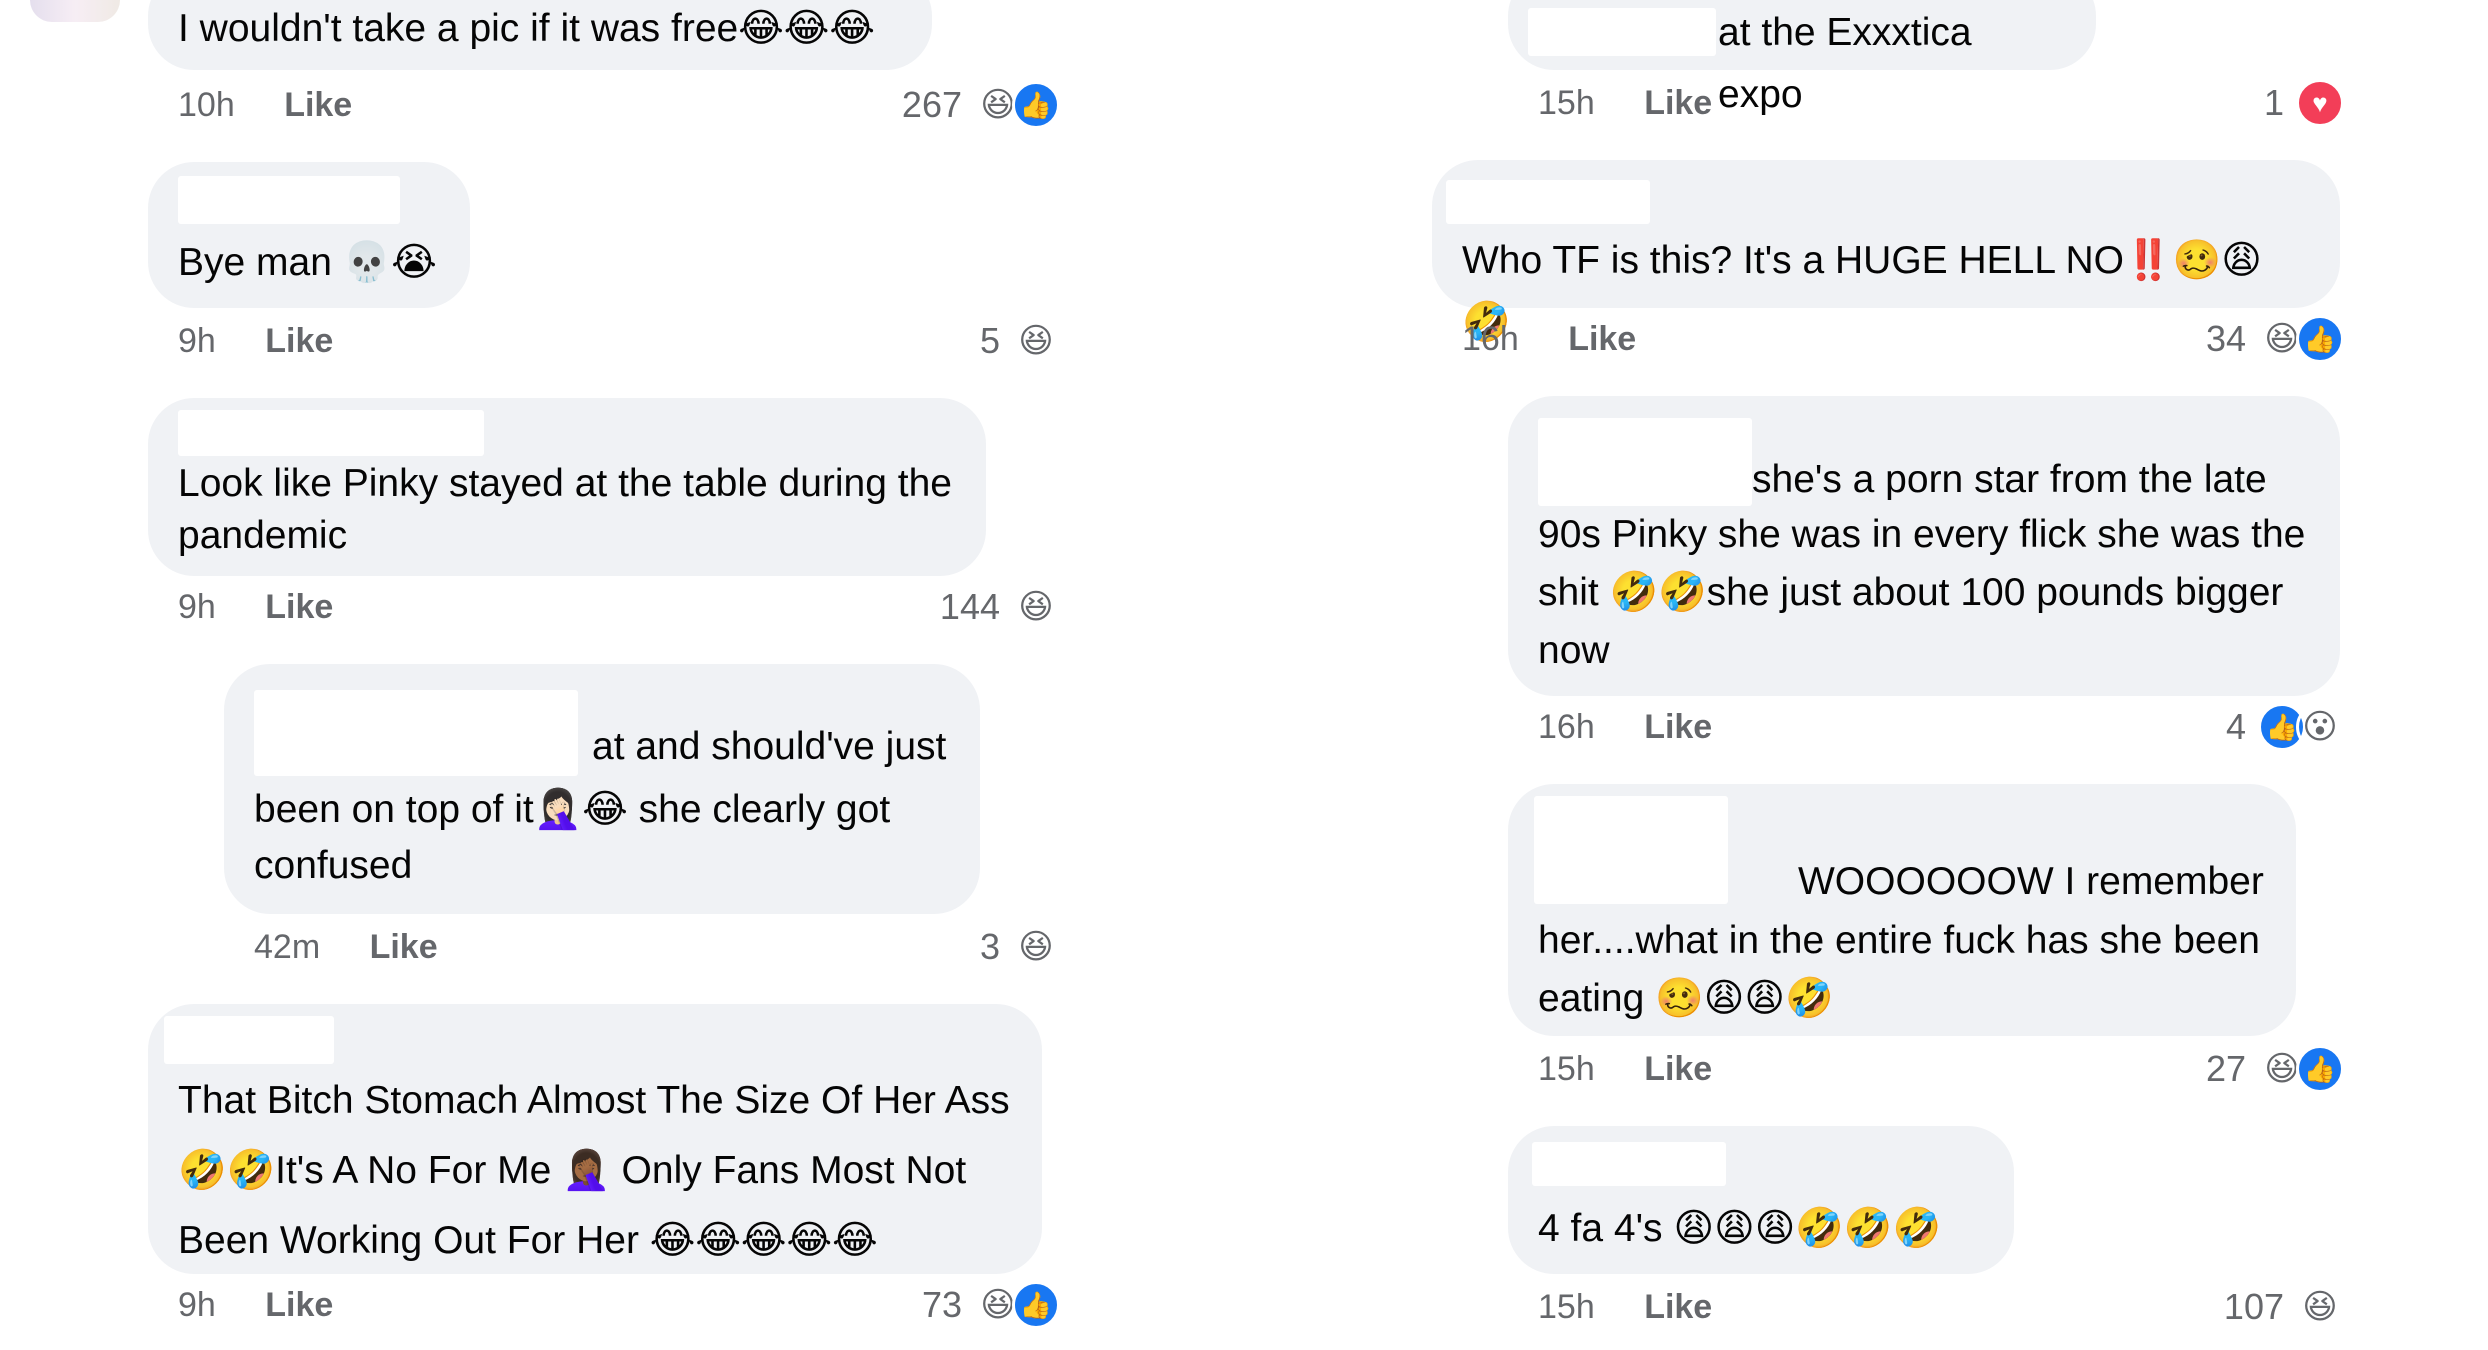 The image size is (2488, 1350). Describe the element at coordinates (2320, 103) in the screenshot. I see `heart-reaction-icon: ♥` at that location.